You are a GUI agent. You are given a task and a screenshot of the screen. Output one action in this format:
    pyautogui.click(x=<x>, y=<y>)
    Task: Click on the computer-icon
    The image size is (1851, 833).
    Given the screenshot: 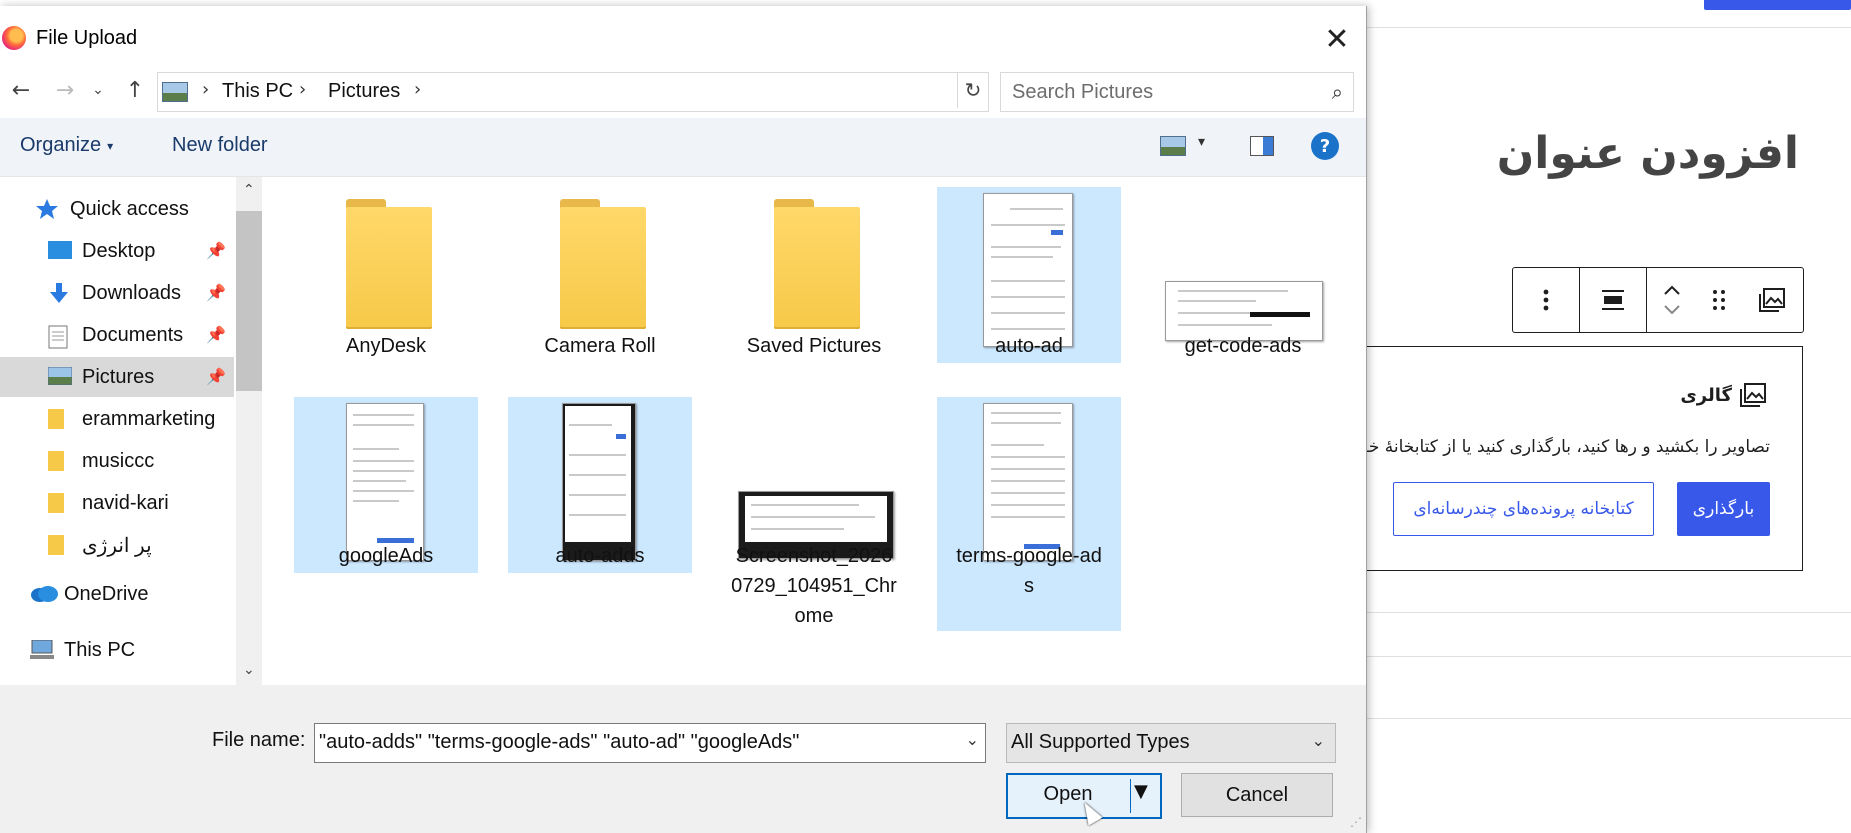 What is the action you would take?
    pyautogui.click(x=42, y=649)
    